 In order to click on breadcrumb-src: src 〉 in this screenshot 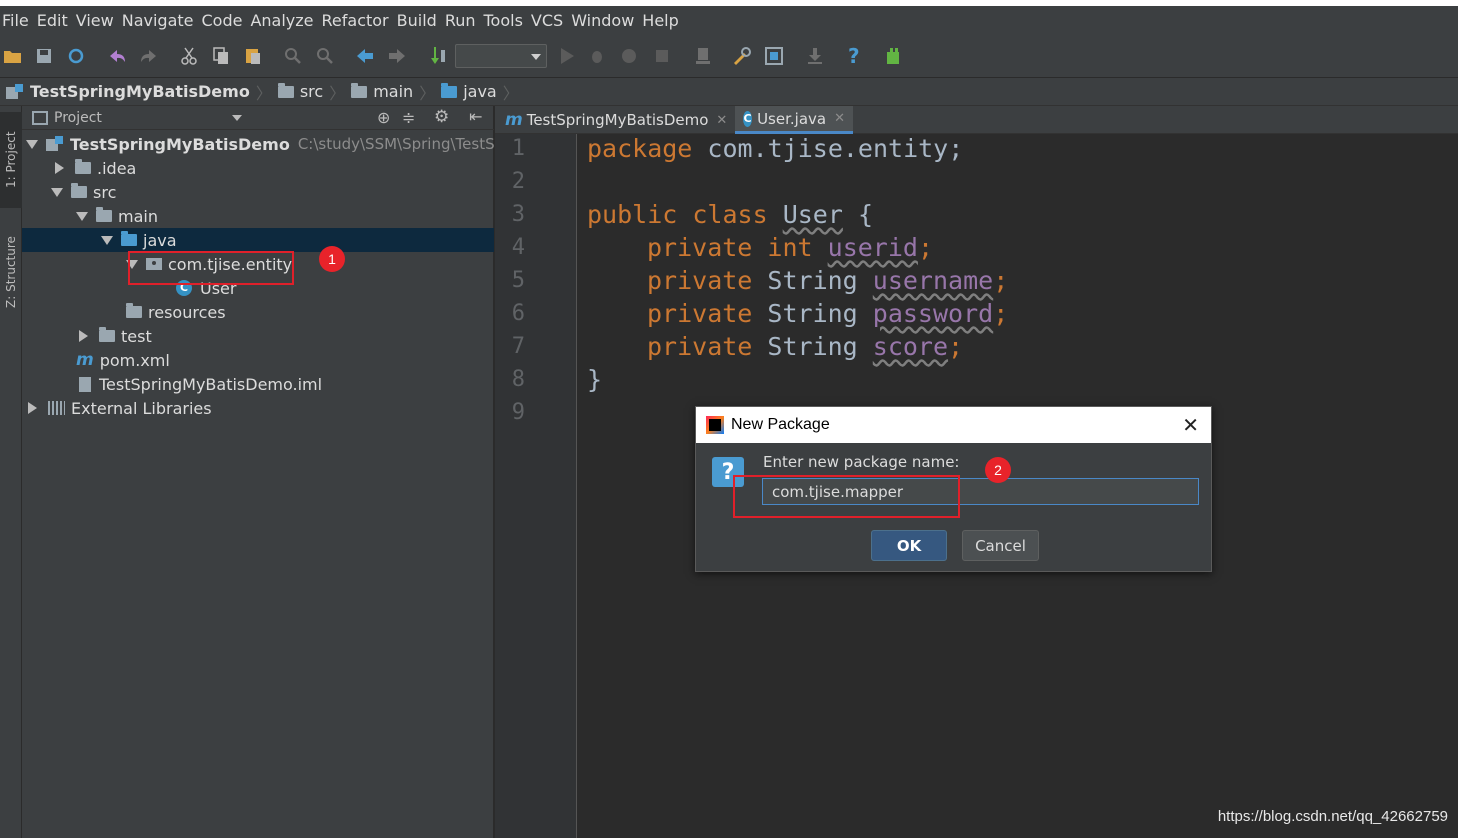, I will do `click(314, 92)`.